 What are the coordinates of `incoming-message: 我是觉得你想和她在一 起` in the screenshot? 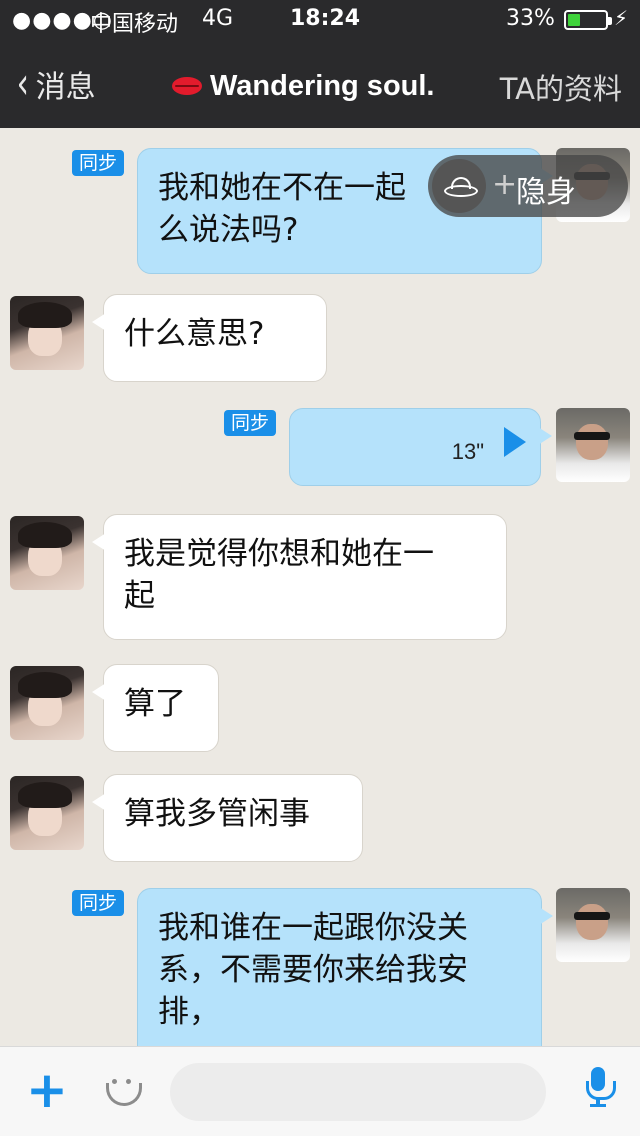 It's located at (299, 577).